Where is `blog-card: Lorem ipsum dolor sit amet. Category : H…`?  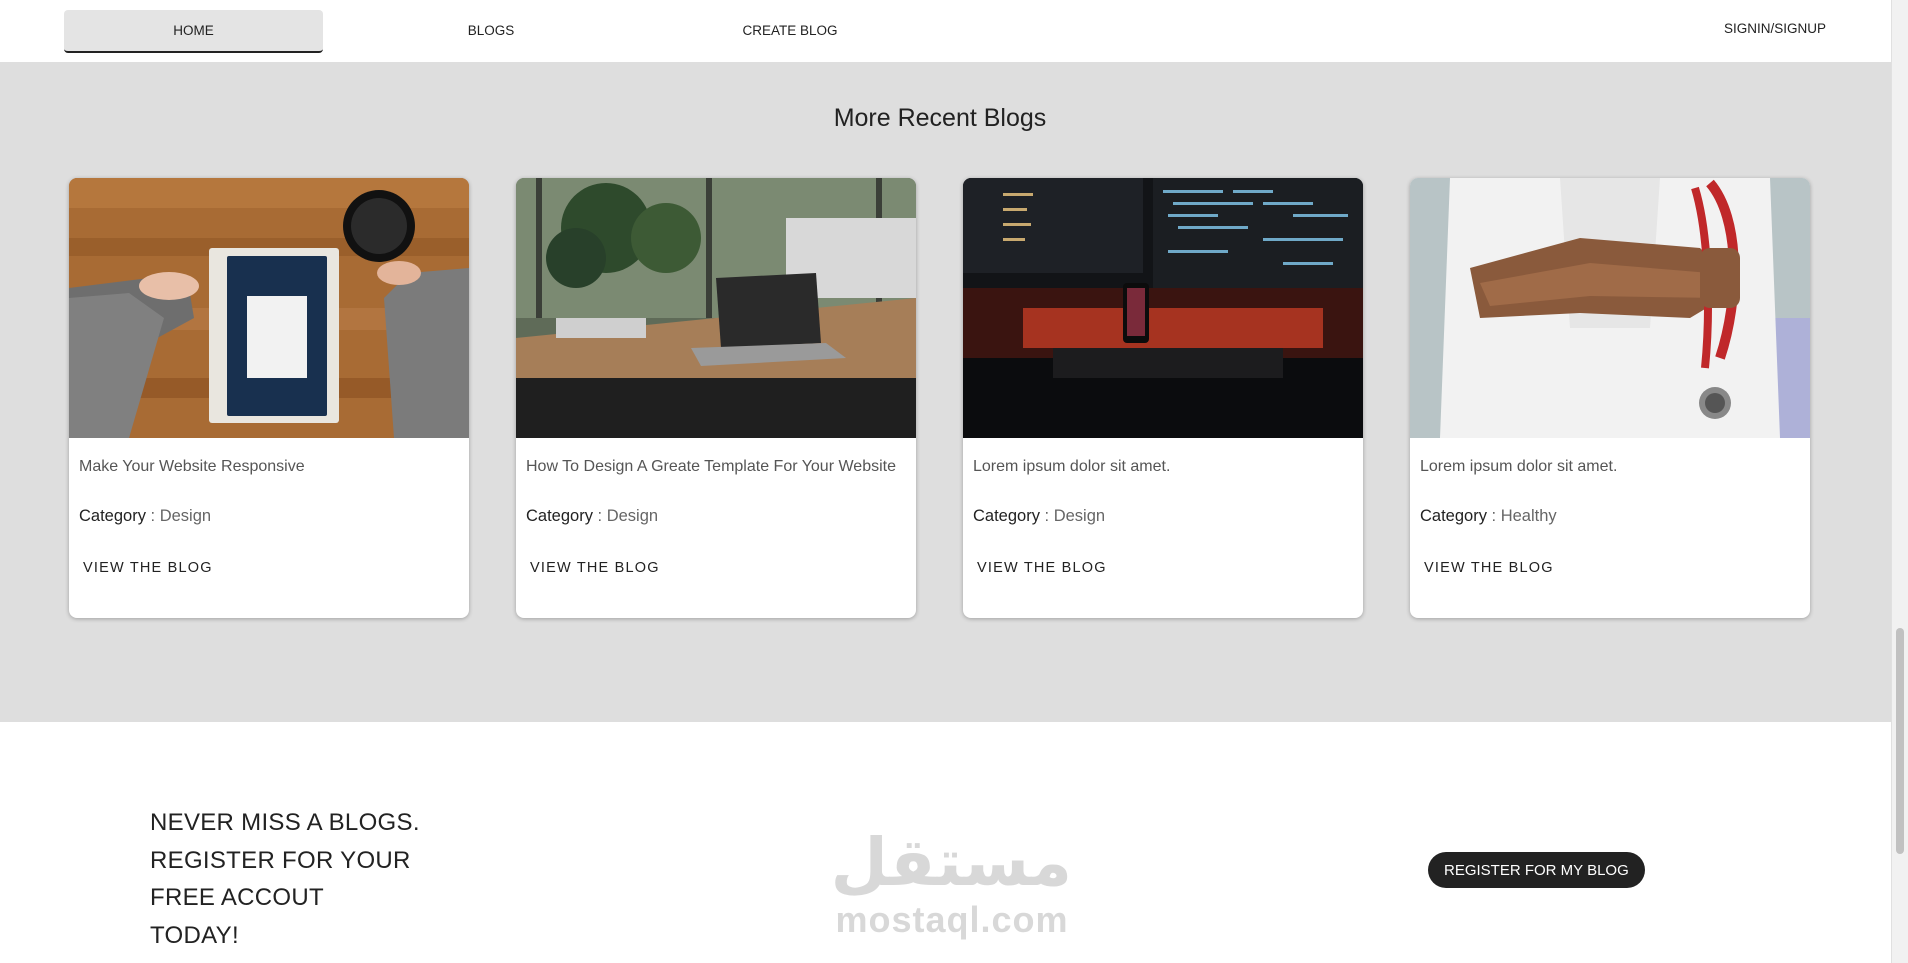
blog-card: Lorem ipsum dolor sit amet. Category : H… is located at coordinates (1610, 398).